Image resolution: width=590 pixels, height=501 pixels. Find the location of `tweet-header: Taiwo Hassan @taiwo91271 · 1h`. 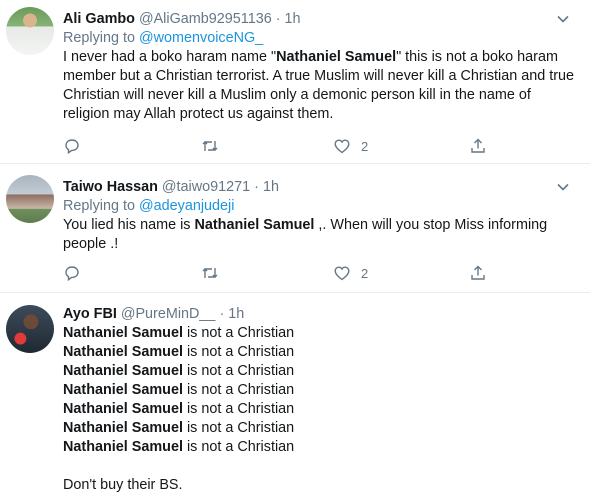

tweet-header: Taiwo Hassan @taiwo91271 · 1h is located at coordinates (321, 187).